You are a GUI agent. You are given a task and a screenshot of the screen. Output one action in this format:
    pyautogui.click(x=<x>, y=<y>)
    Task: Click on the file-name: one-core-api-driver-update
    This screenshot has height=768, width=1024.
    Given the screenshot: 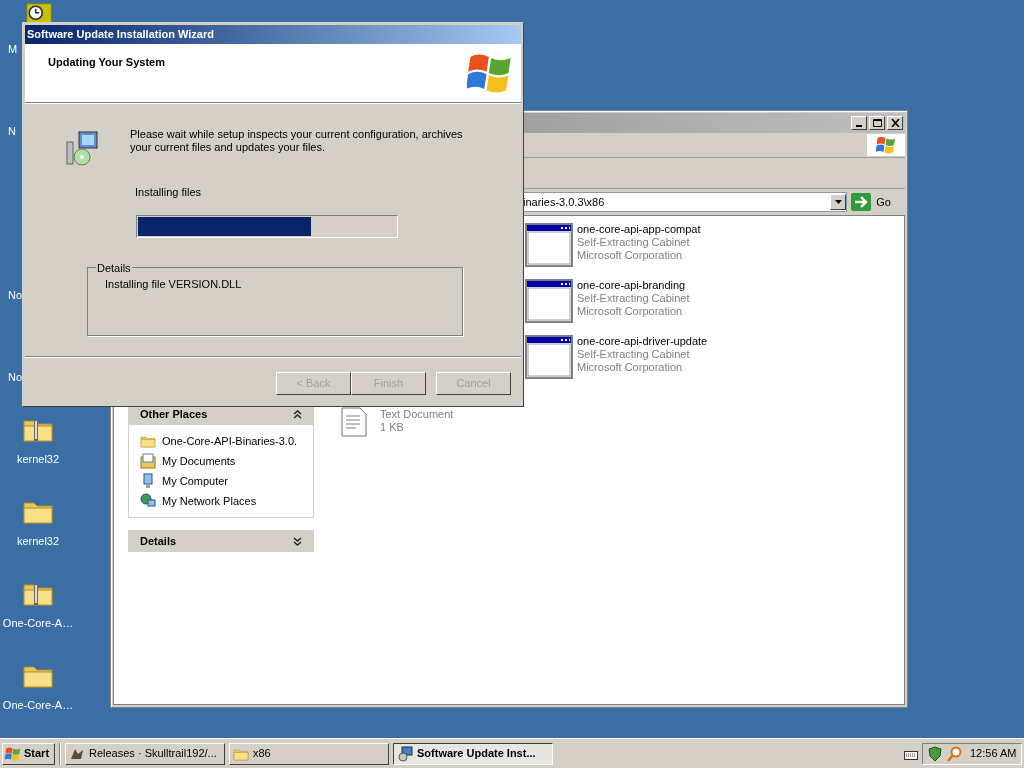 What is the action you would take?
    pyautogui.click(x=642, y=341)
    